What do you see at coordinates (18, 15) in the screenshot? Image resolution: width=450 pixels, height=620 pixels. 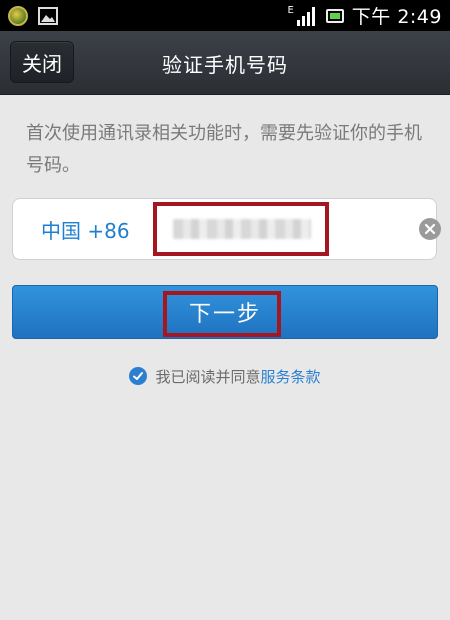 I see `app-notification-icon` at bounding box center [18, 15].